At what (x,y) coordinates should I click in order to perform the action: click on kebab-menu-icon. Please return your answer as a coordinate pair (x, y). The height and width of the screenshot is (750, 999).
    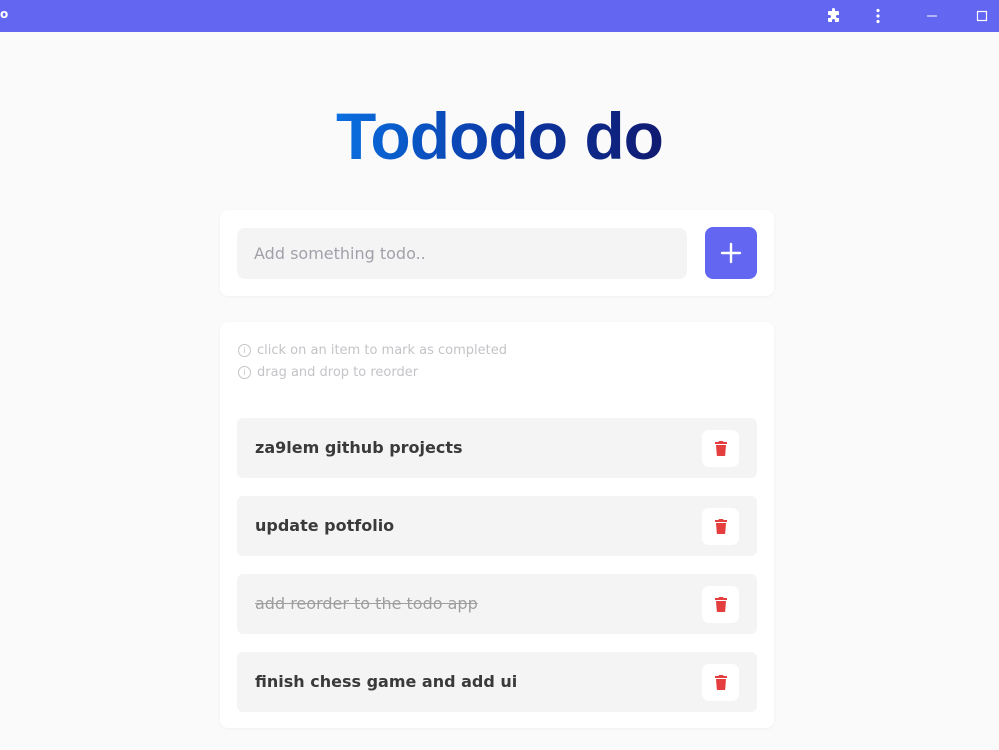
    Looking at the image, I should click on (878, 16).